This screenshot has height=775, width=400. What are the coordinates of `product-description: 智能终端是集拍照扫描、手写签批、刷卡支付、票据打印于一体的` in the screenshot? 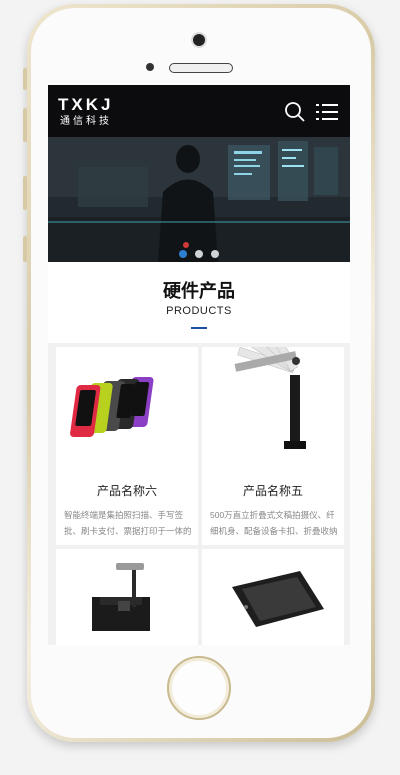 It's located at (128, 523).